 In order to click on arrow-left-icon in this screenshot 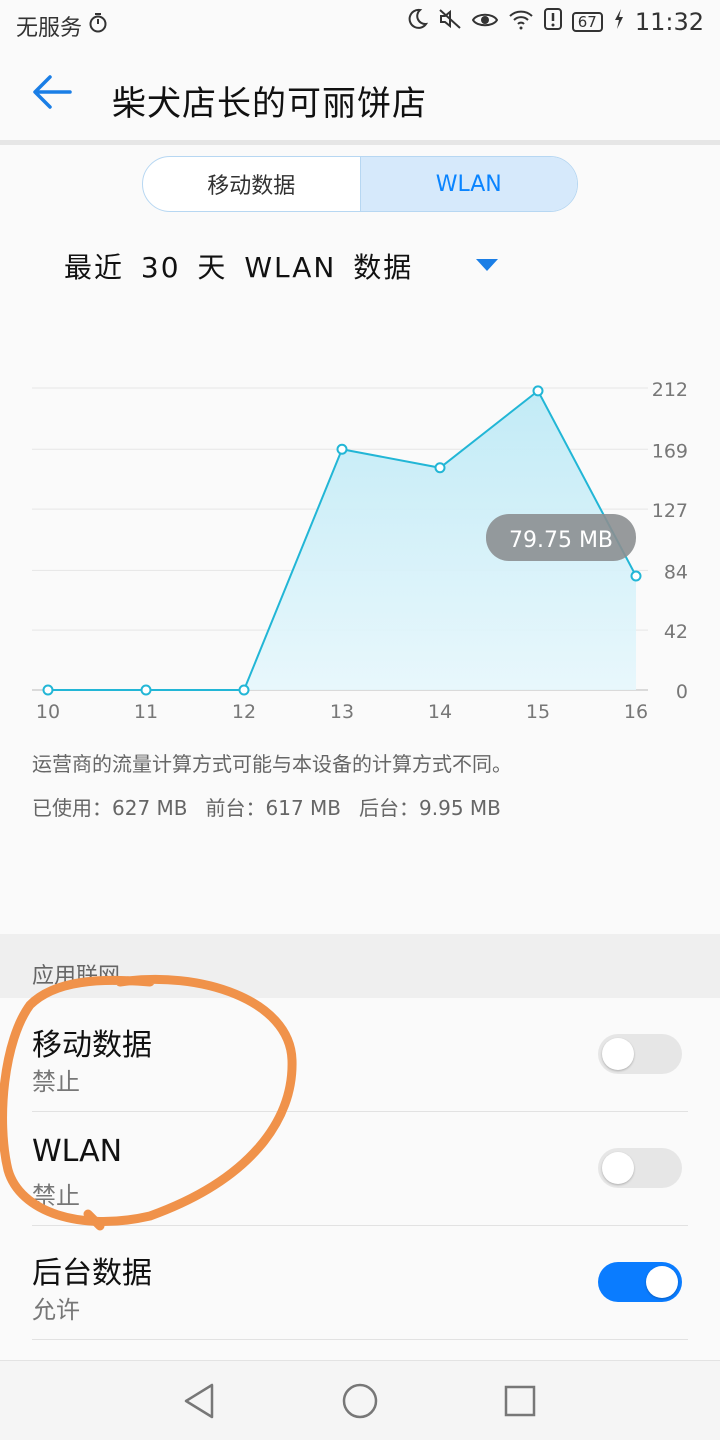, I will do `click(52, 92)`.